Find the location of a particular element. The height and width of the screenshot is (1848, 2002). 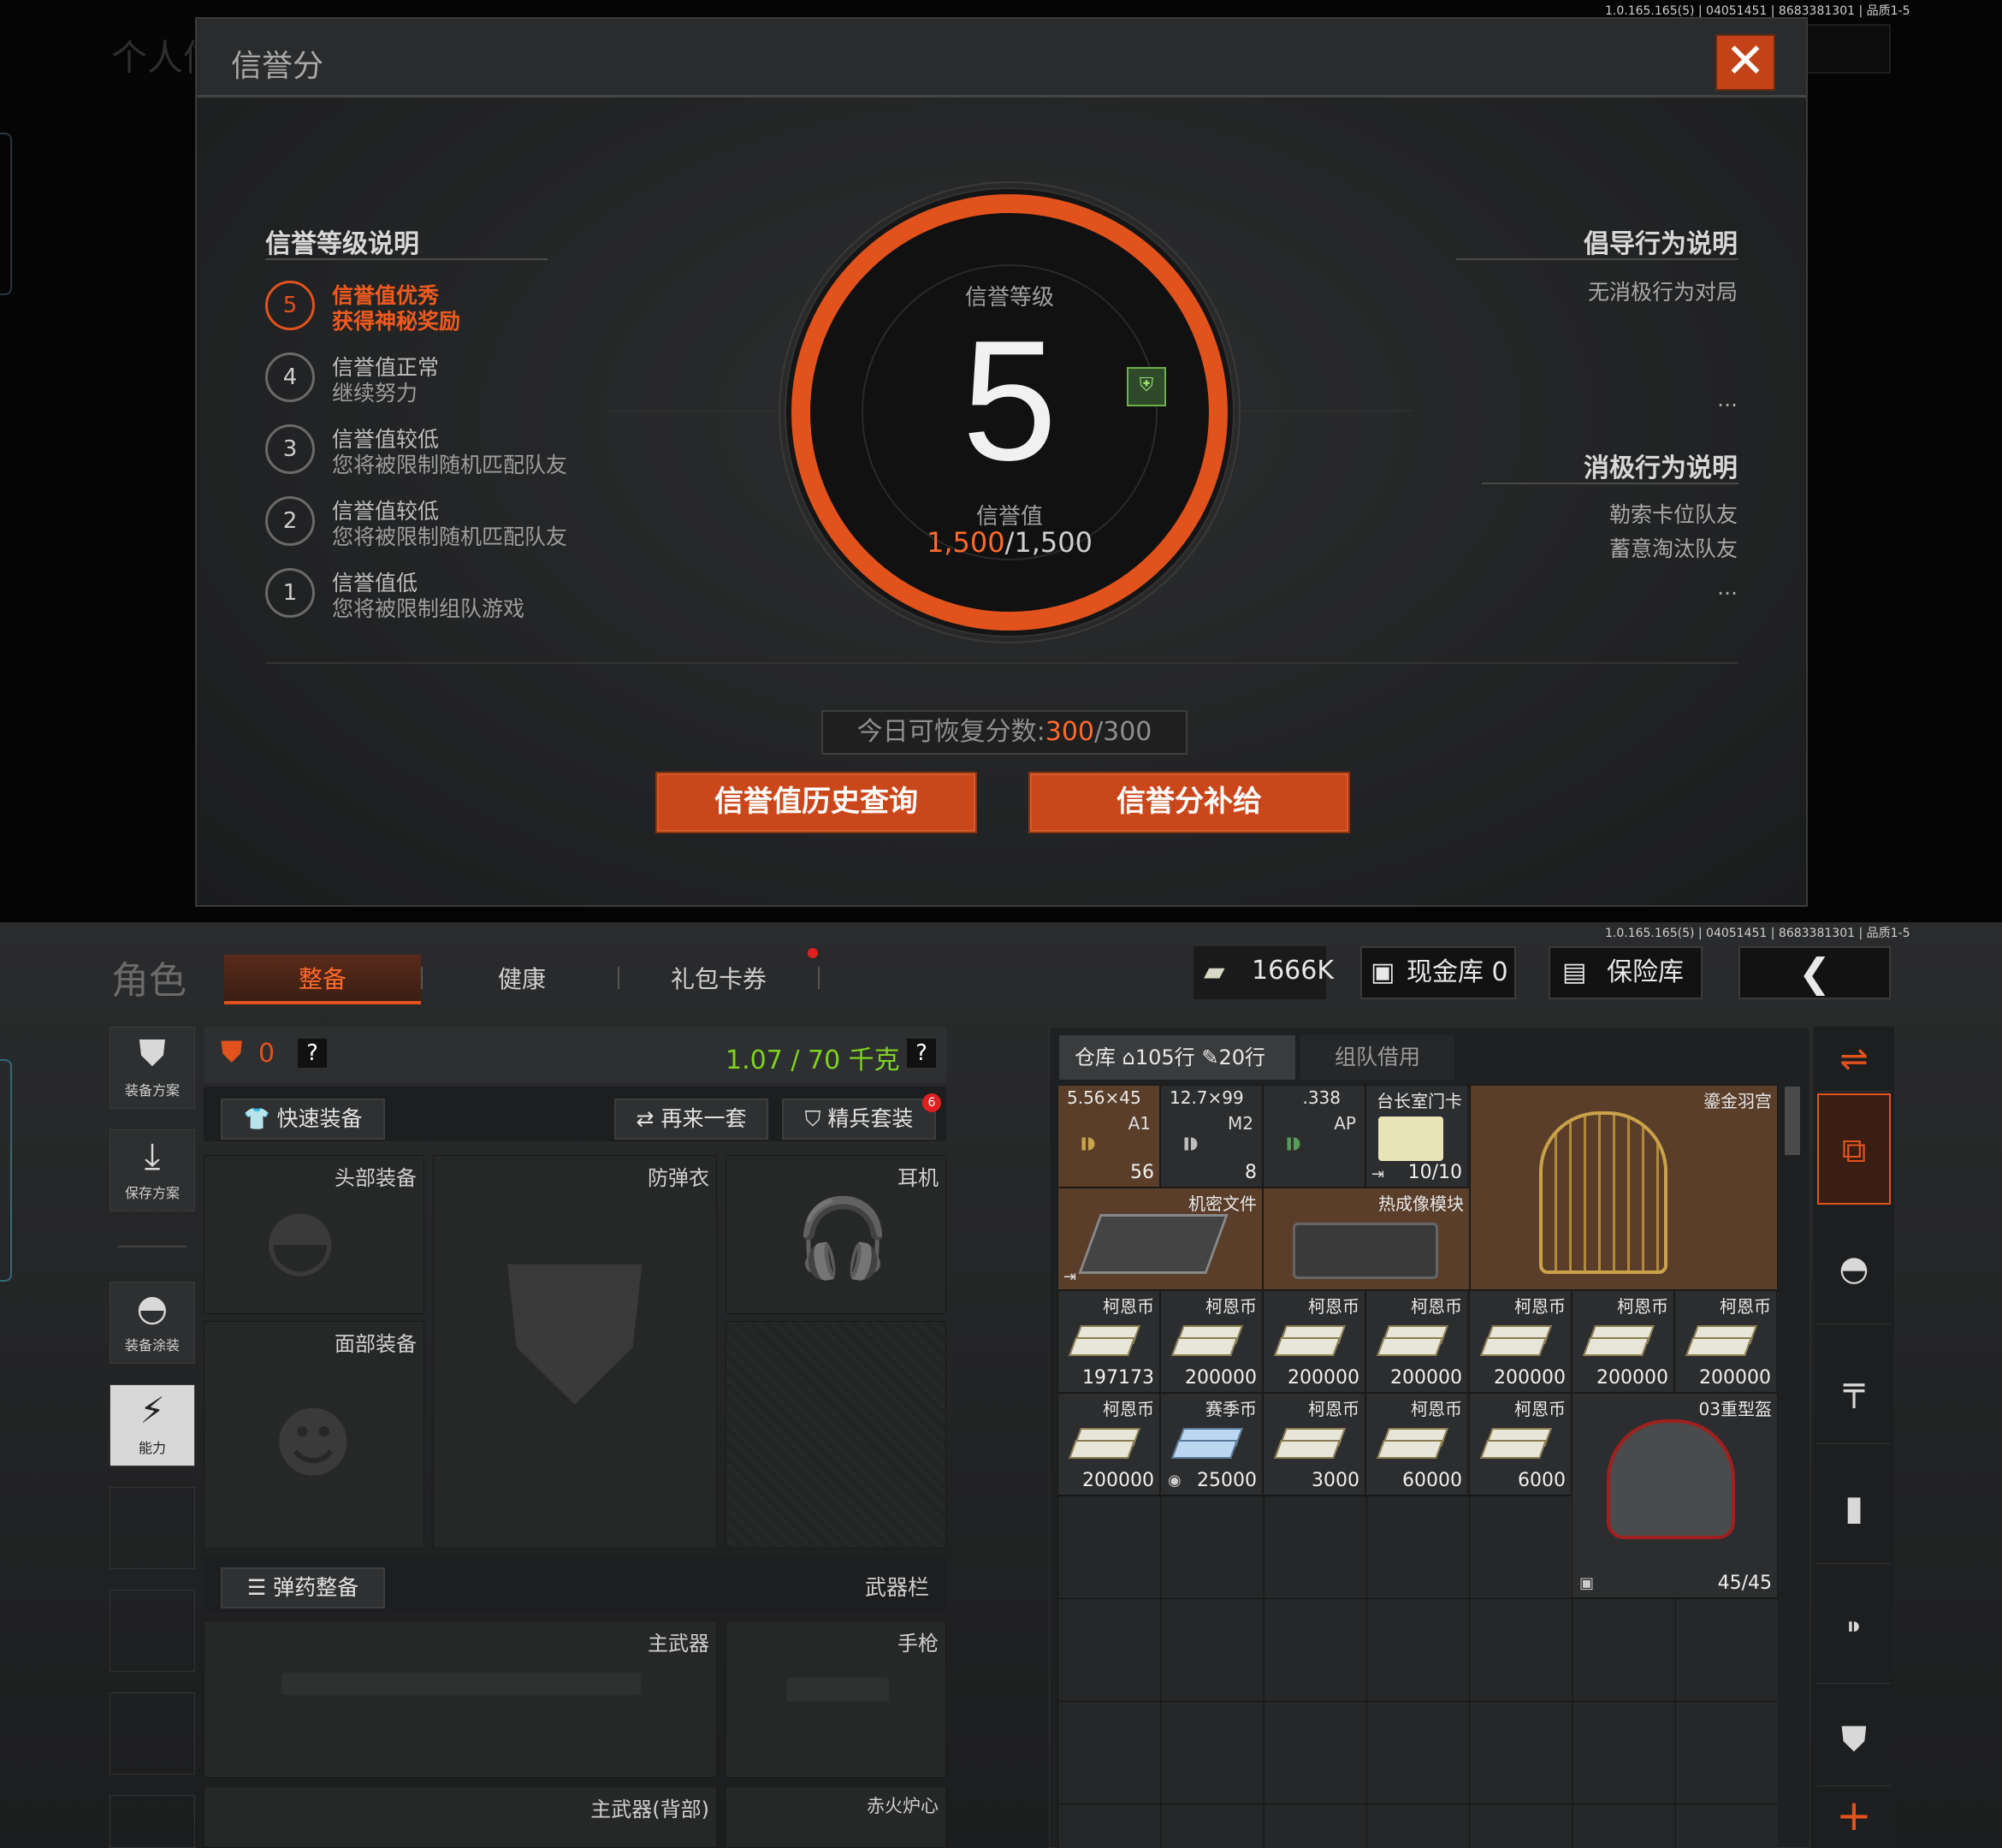

inventory-item-season-coin: 赛季币 ◉ 25000 is located at coordinates (1211, 1444).